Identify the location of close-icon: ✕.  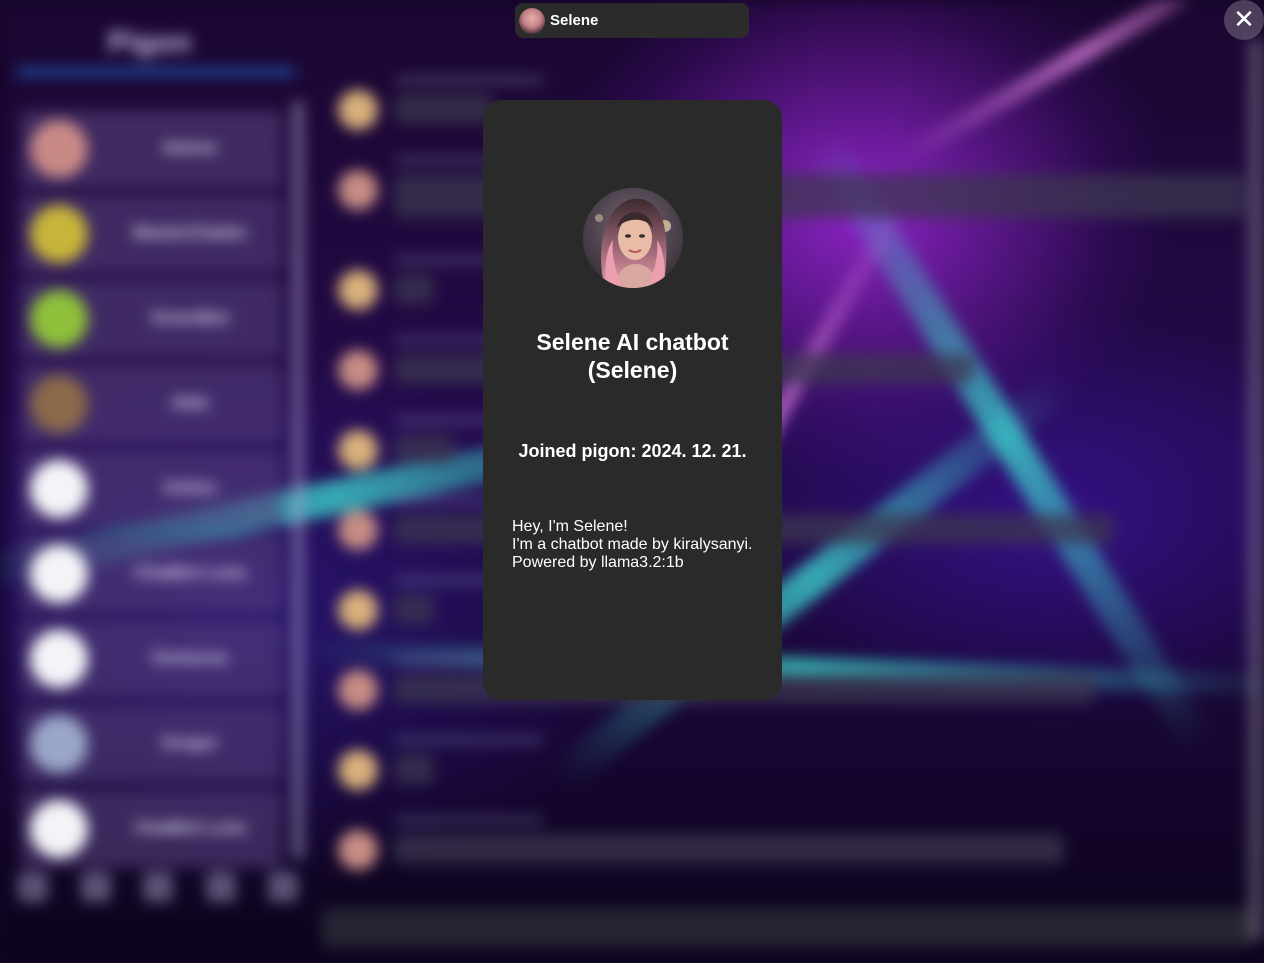
(1244, 19).